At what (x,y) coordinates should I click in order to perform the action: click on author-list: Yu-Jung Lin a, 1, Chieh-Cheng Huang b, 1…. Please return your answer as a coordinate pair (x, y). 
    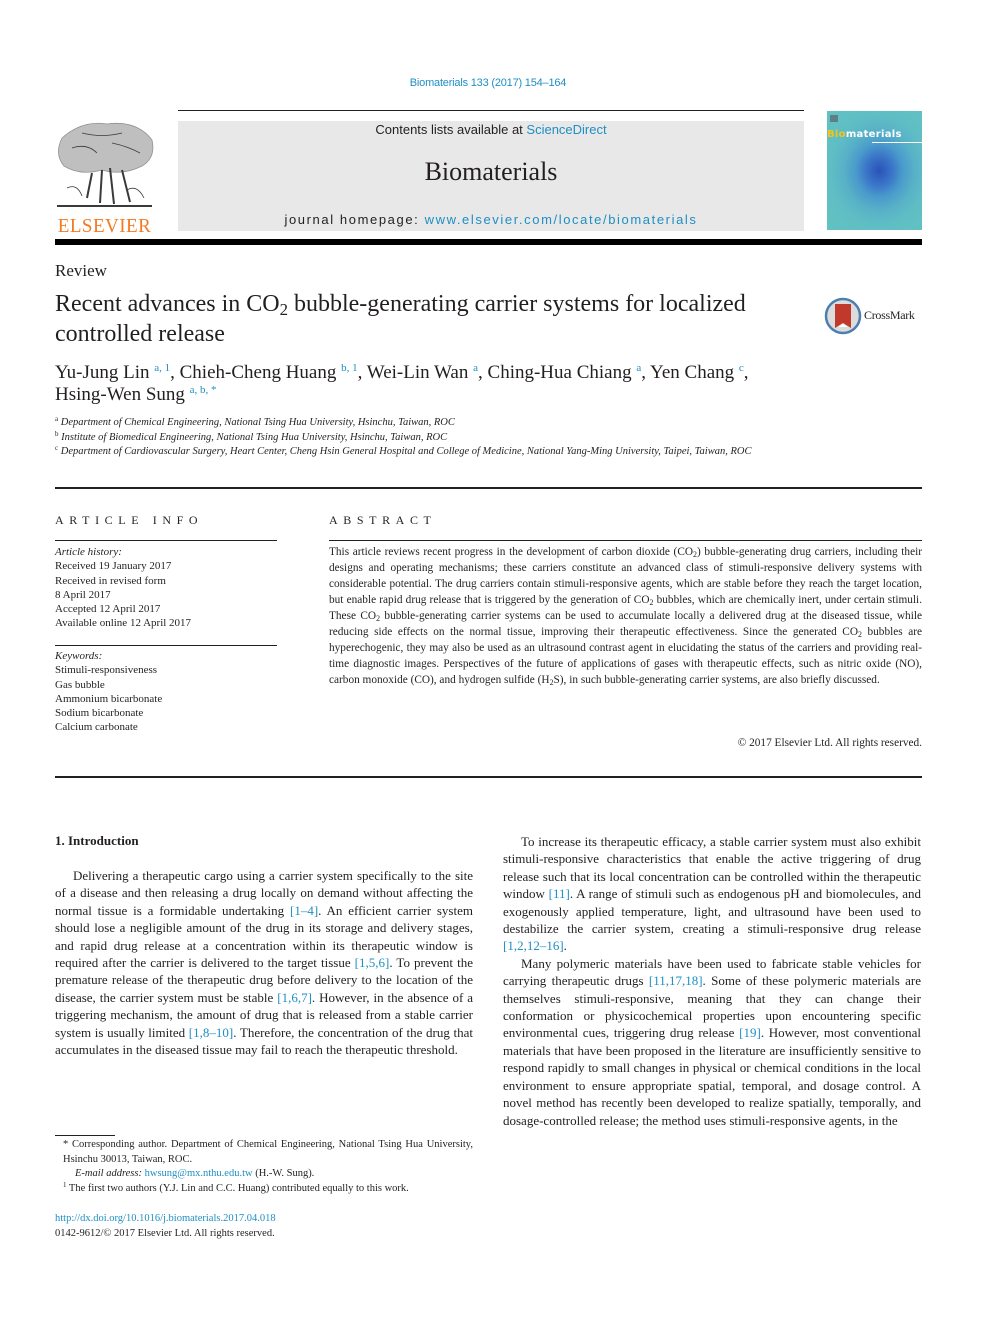
    Looking at the image, I should click on (435, 384).